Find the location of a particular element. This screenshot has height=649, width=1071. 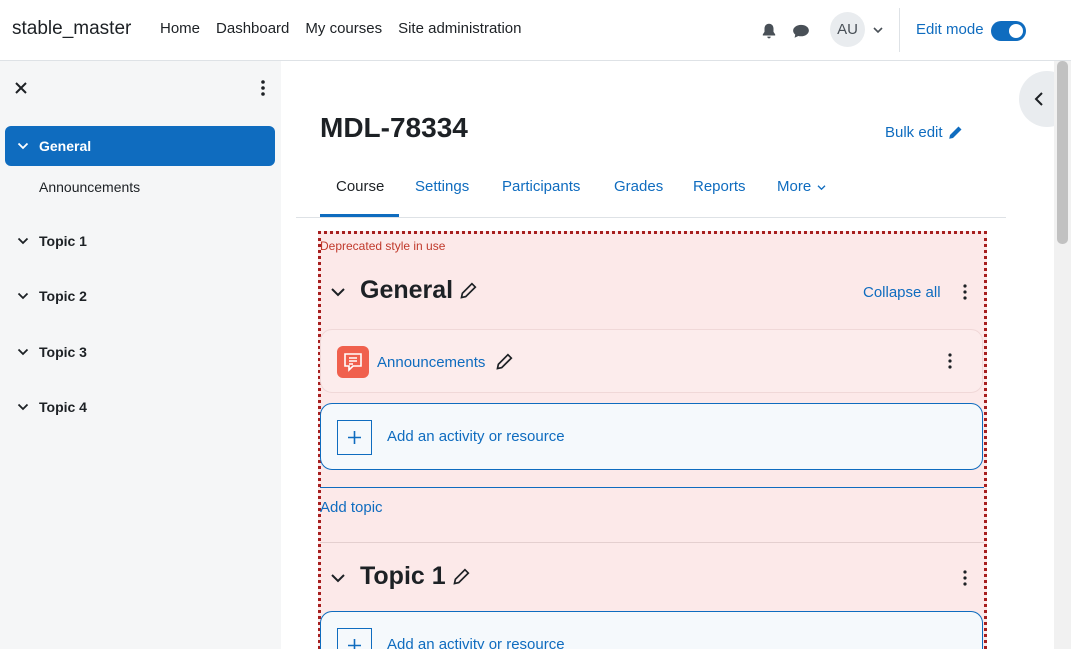

tab-participants: Participants is located at coordinates (541, 186).